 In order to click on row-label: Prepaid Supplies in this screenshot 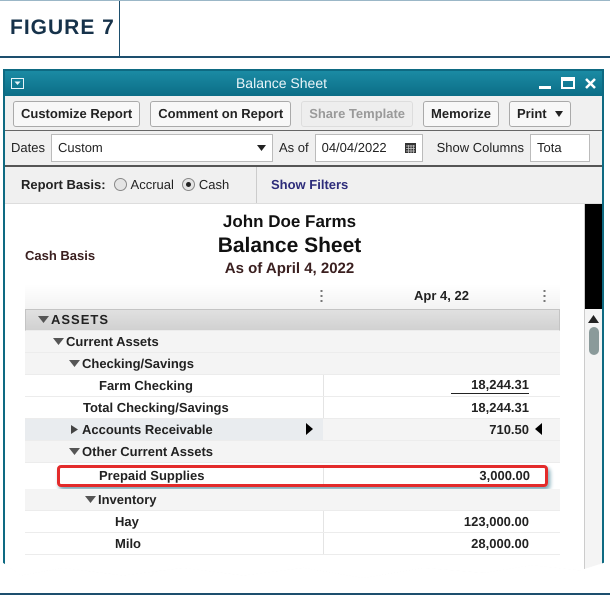, I will do `click(151, 475)`.